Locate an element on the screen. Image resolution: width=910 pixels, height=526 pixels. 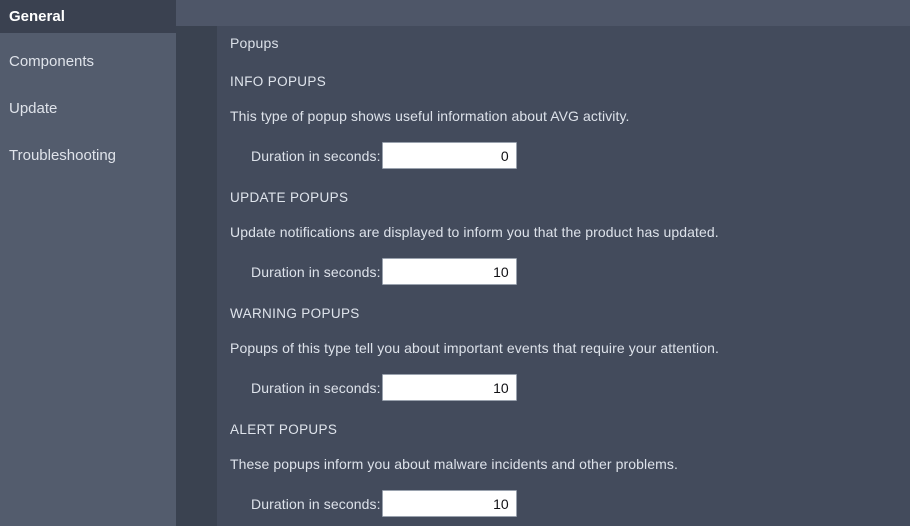
info-popup-duration-input is located at coordinates (449, 155).